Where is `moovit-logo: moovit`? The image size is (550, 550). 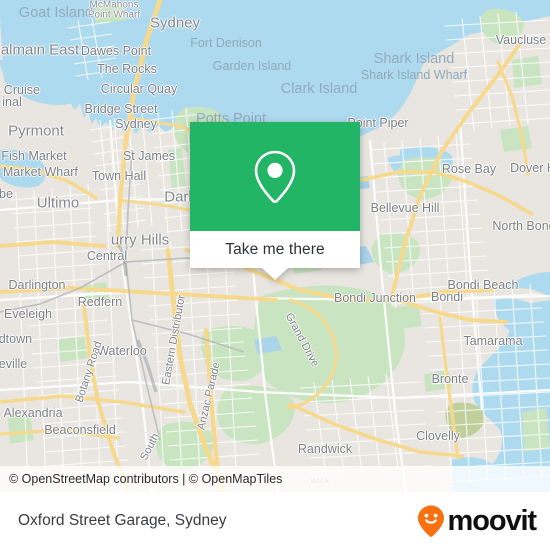
moovit-logo: moovit is located at coordinates (477, 521).